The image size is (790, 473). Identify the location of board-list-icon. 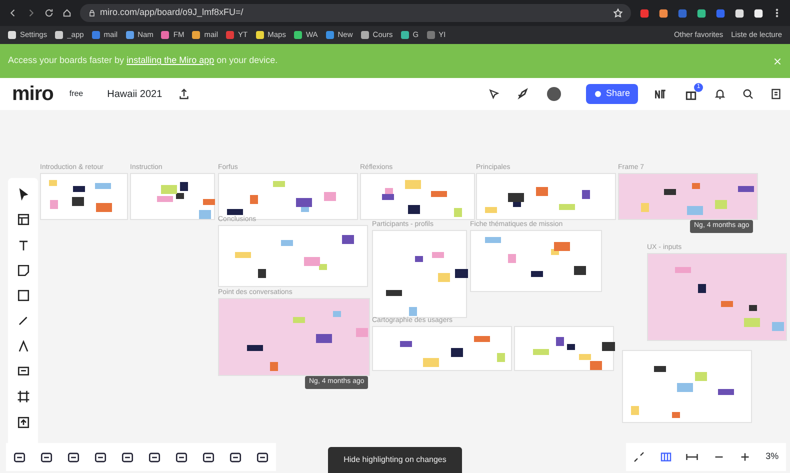
(776, 94).